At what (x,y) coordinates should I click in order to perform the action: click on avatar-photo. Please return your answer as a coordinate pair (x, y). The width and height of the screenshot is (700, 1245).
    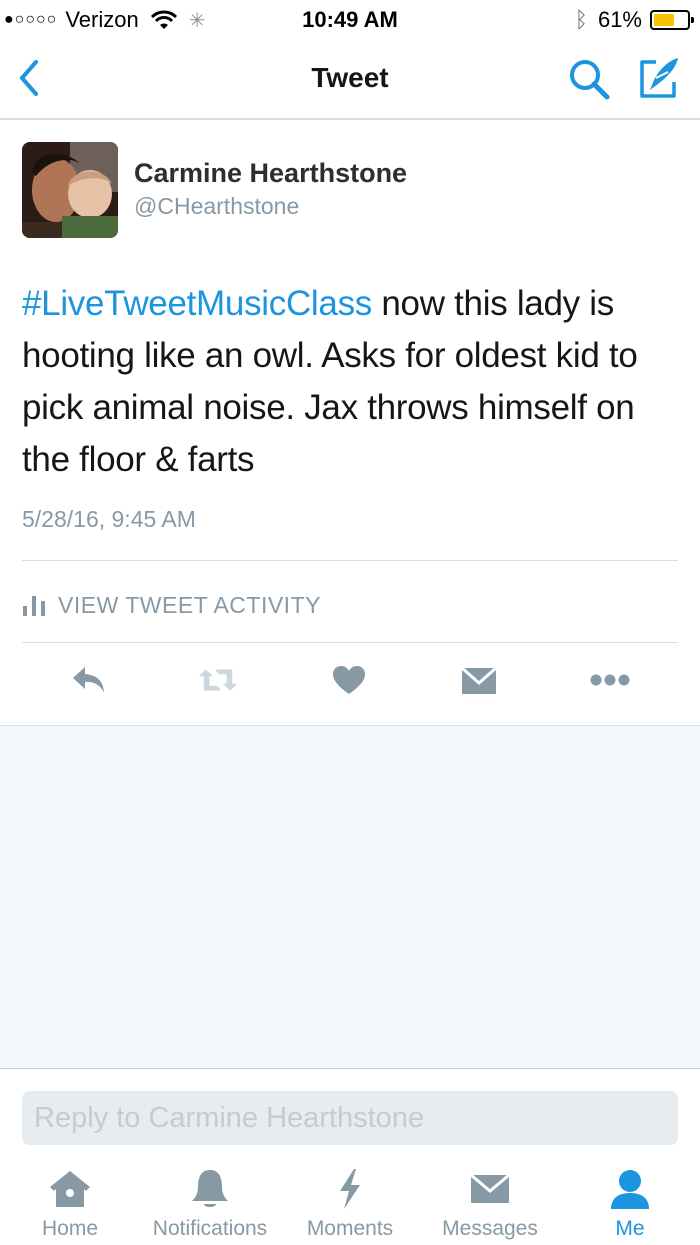
    Looking at the image, I should click on (70, 190).